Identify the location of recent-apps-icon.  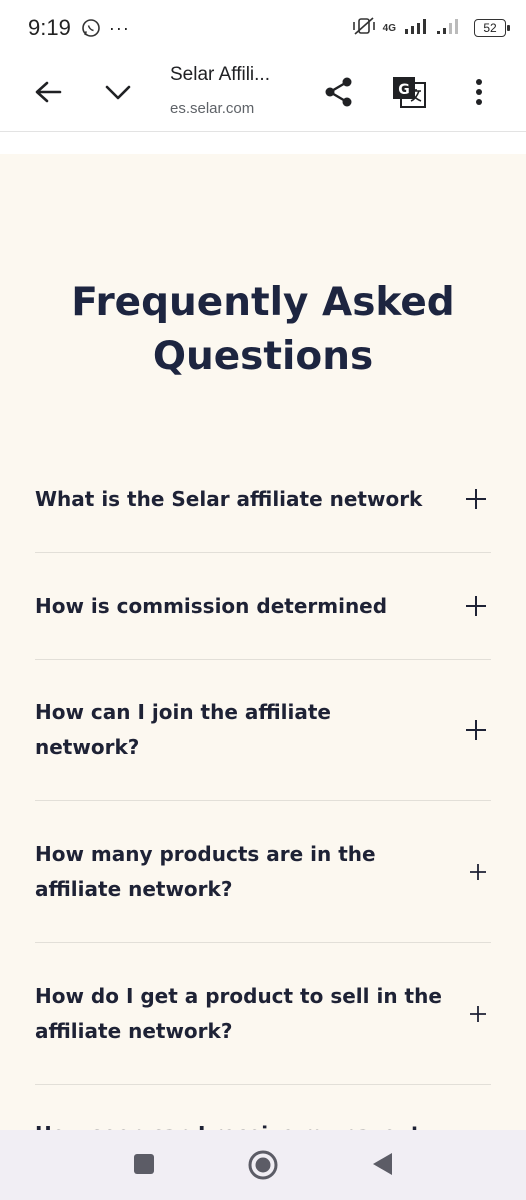
(144, 1164).